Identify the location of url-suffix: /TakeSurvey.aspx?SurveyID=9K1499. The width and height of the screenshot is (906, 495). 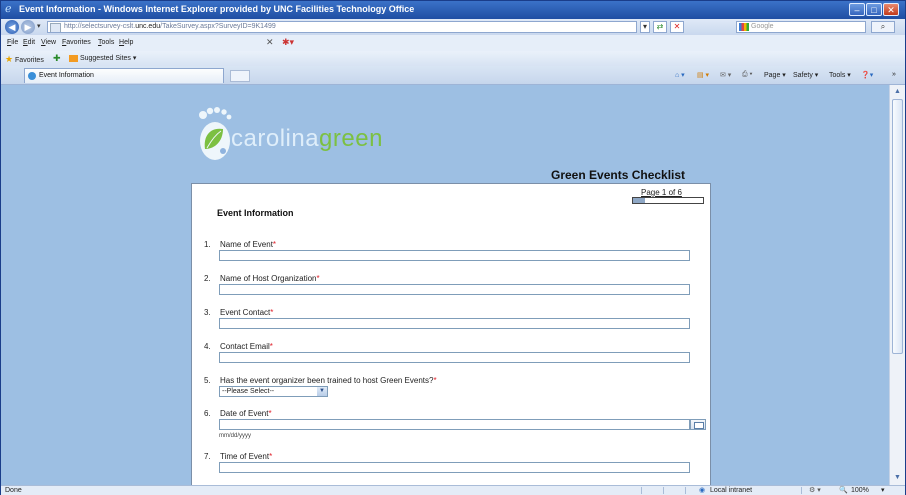
(218, 26).